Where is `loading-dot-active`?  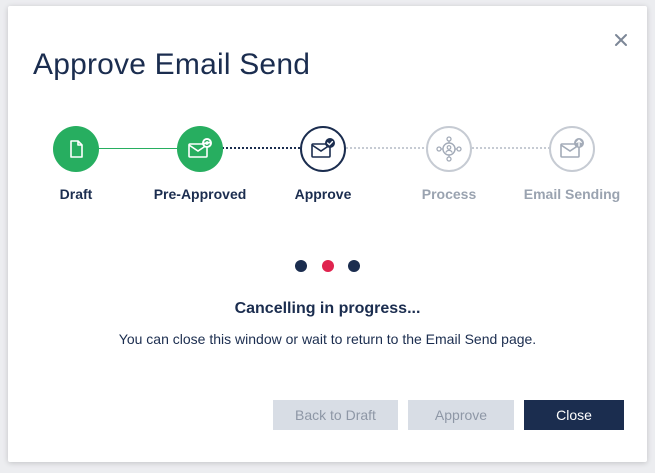
loading-dot-active is located at coordinates (327, 266).